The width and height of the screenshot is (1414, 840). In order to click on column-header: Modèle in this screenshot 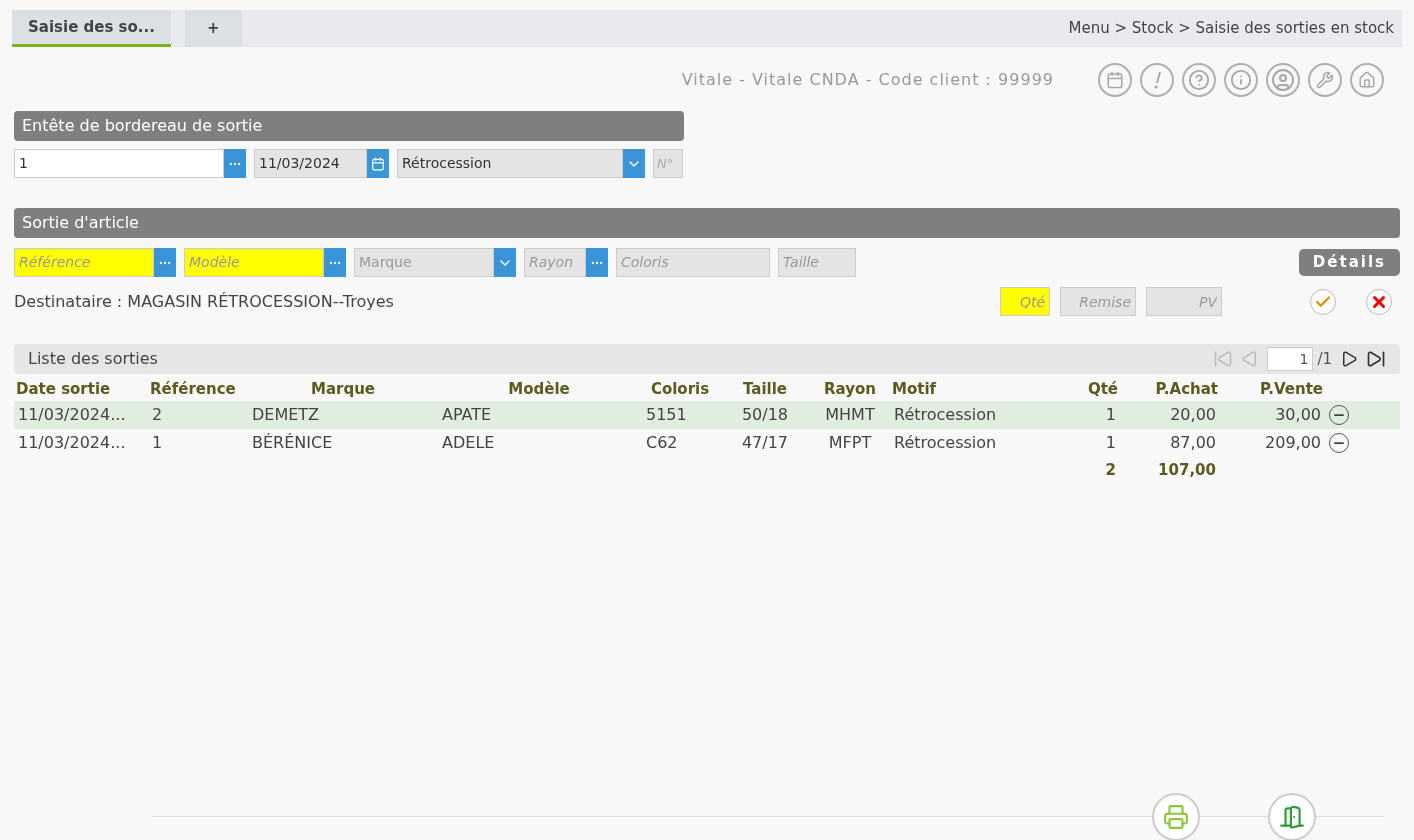, I will do `click(539, 389)`.